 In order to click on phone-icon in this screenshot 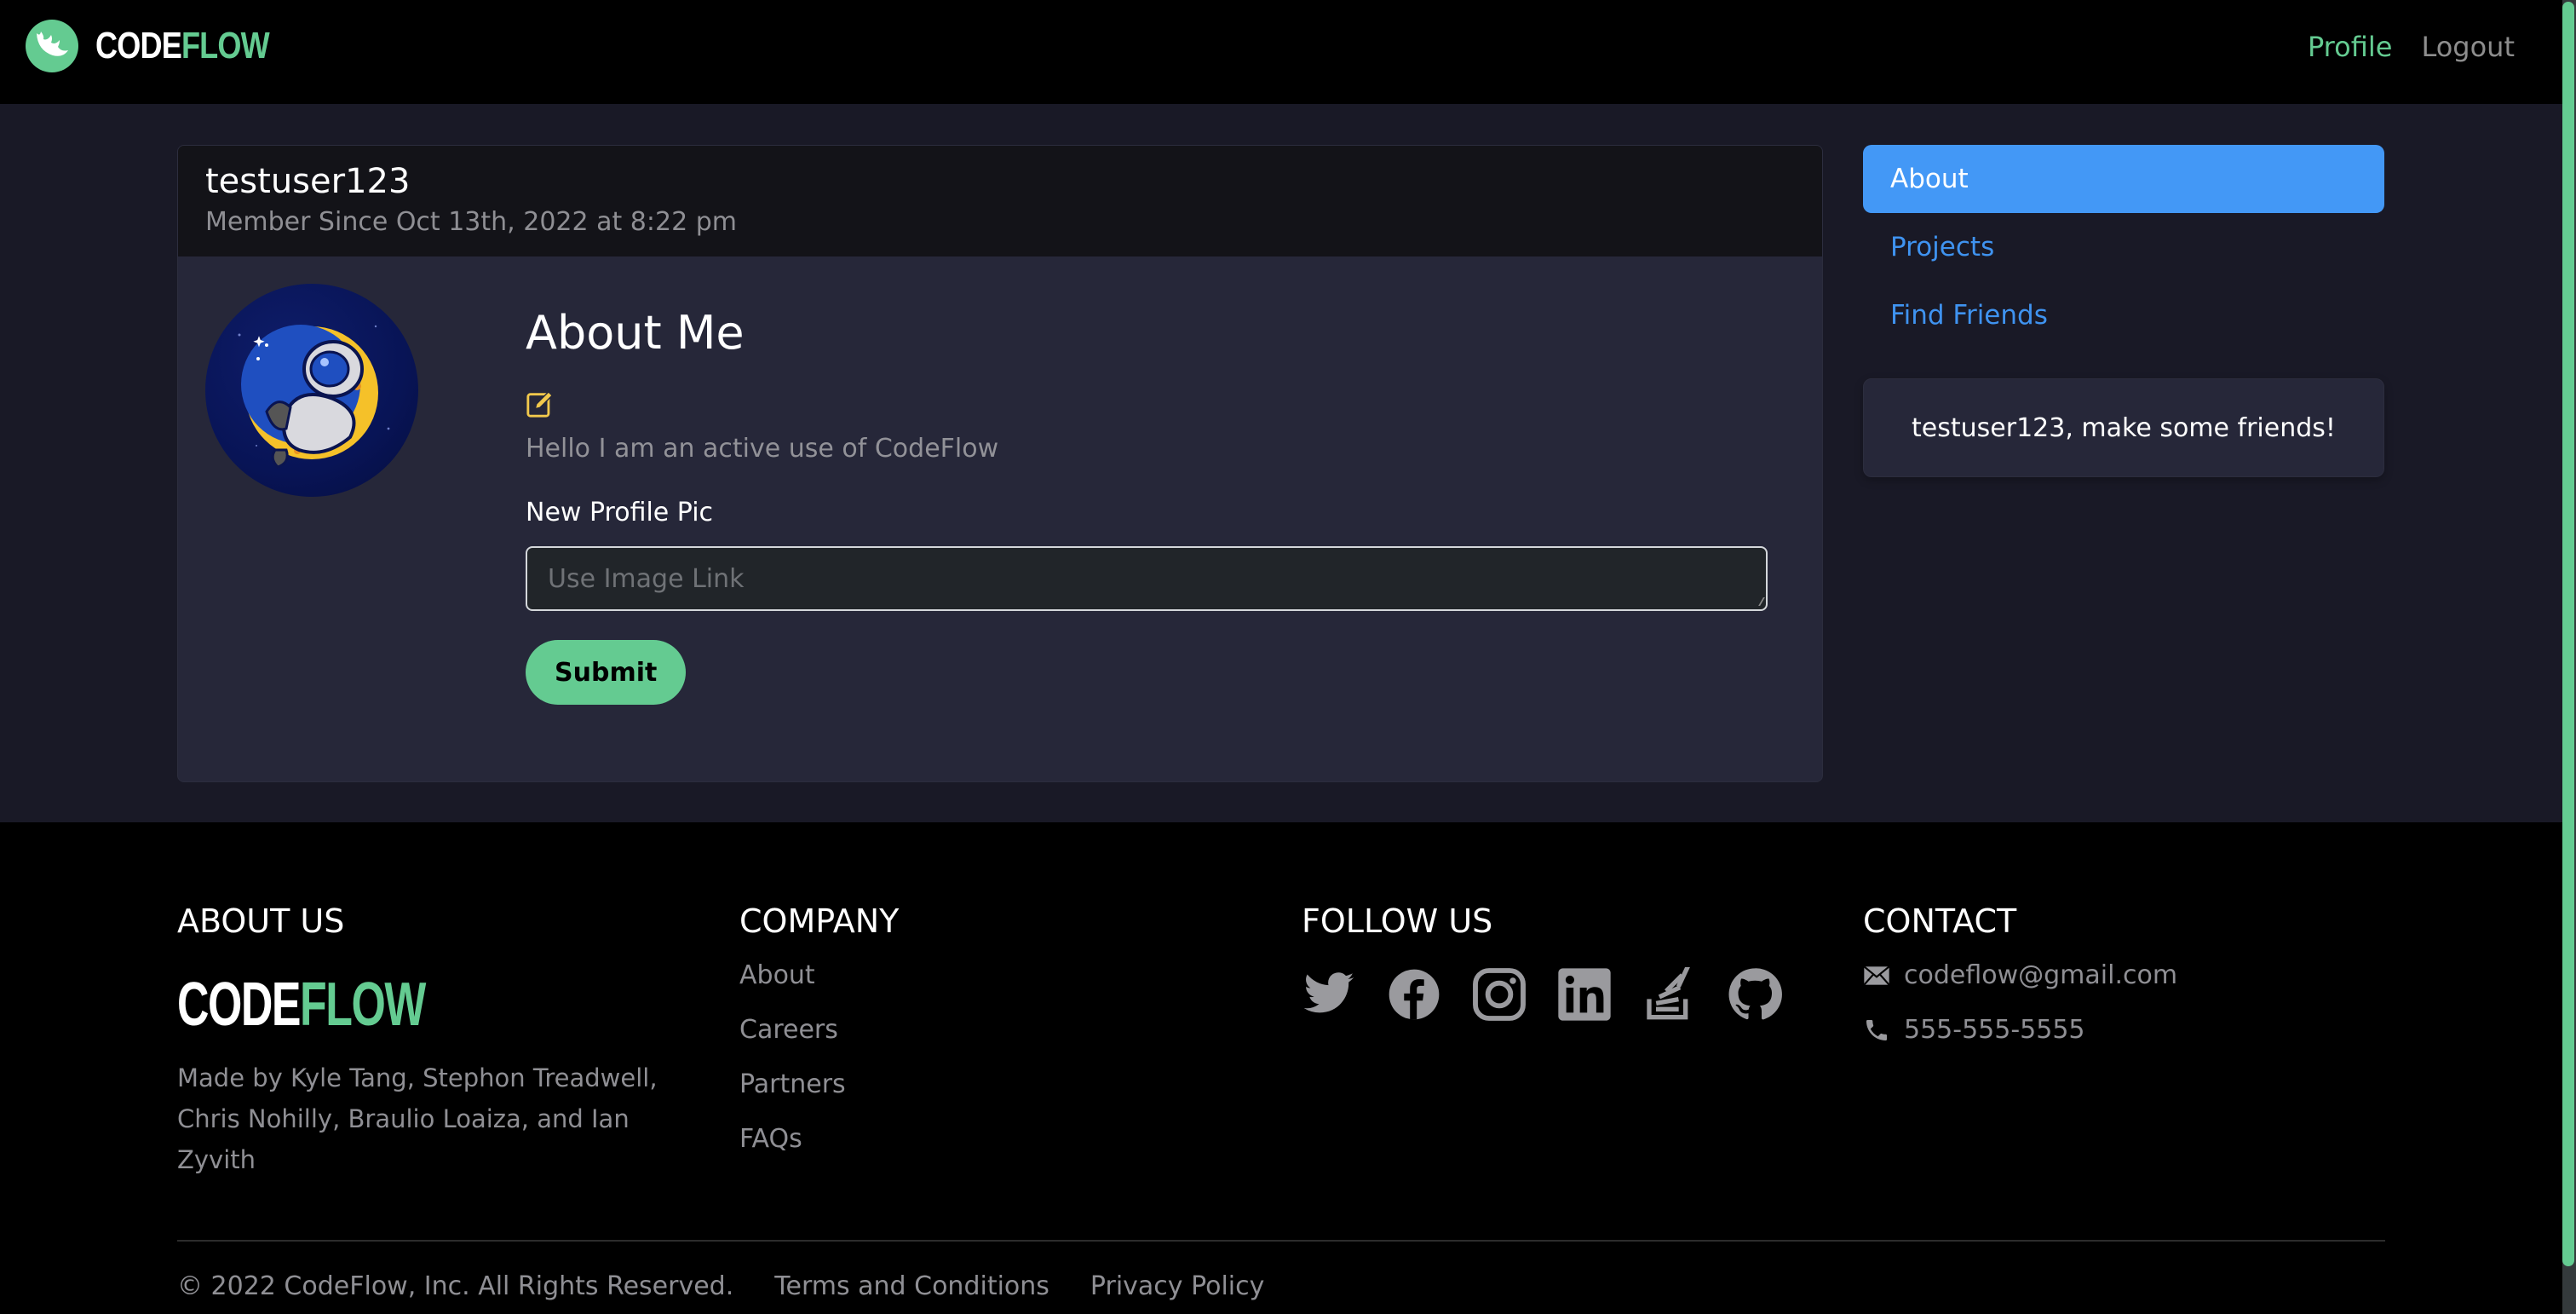, I will do `click(1876, 1030)`.